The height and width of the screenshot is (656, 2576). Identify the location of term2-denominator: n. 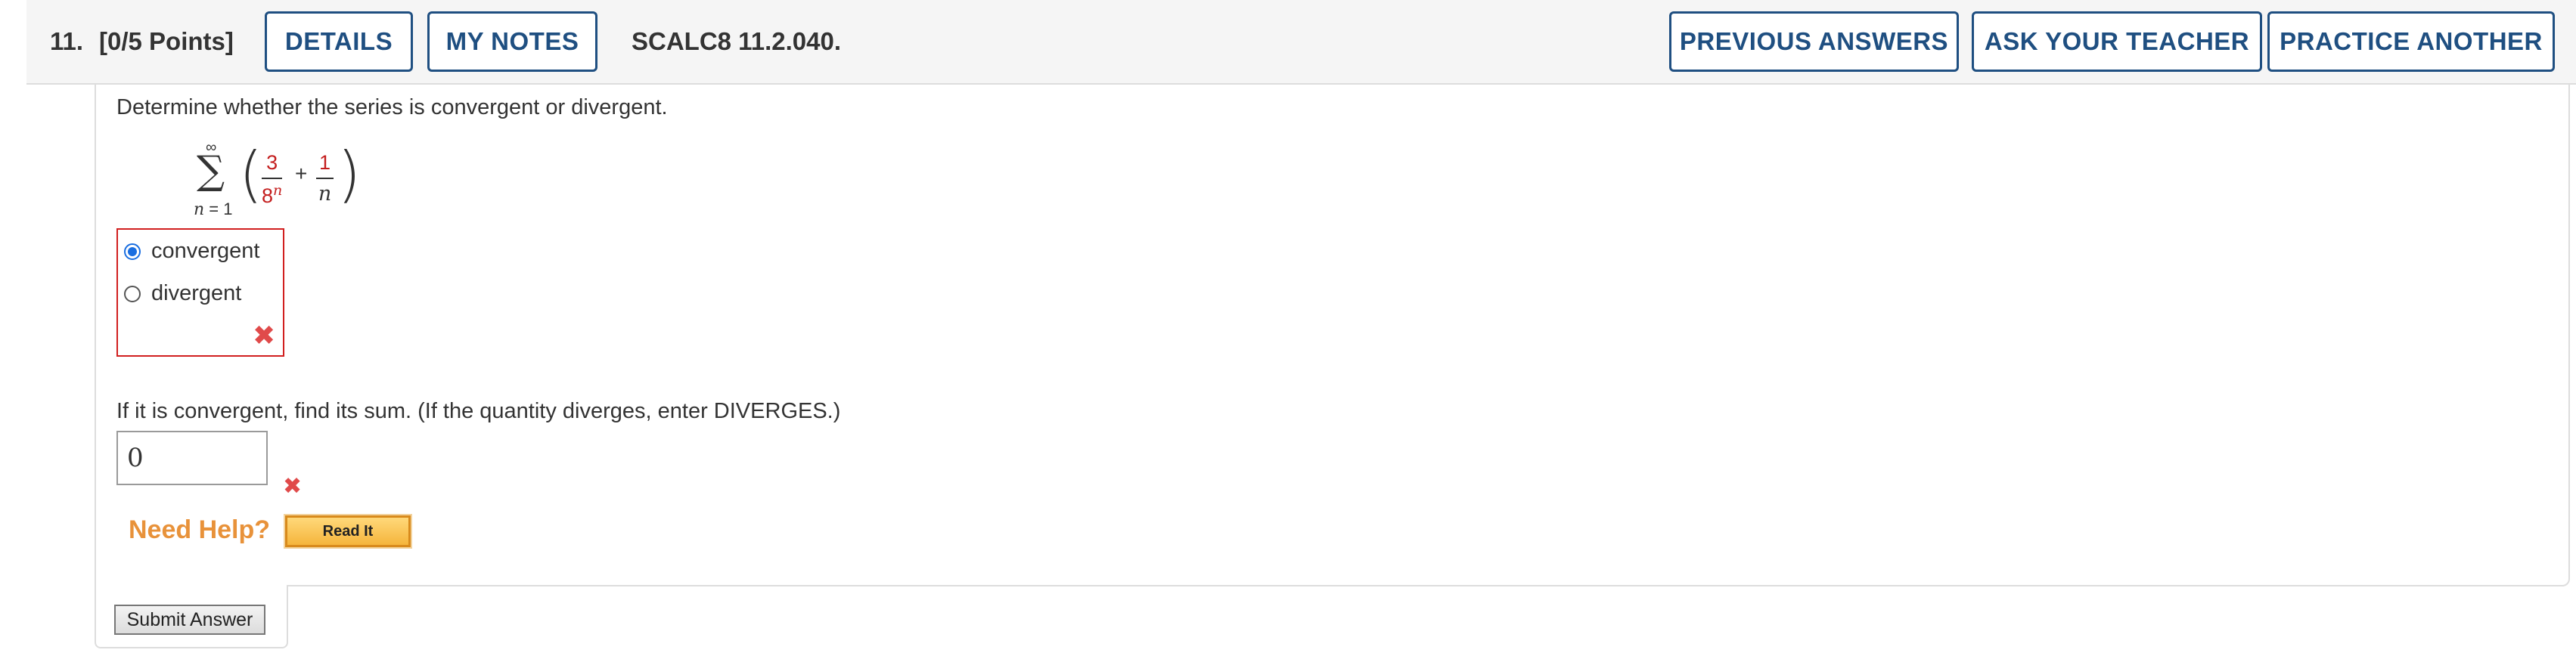
(325, 194).